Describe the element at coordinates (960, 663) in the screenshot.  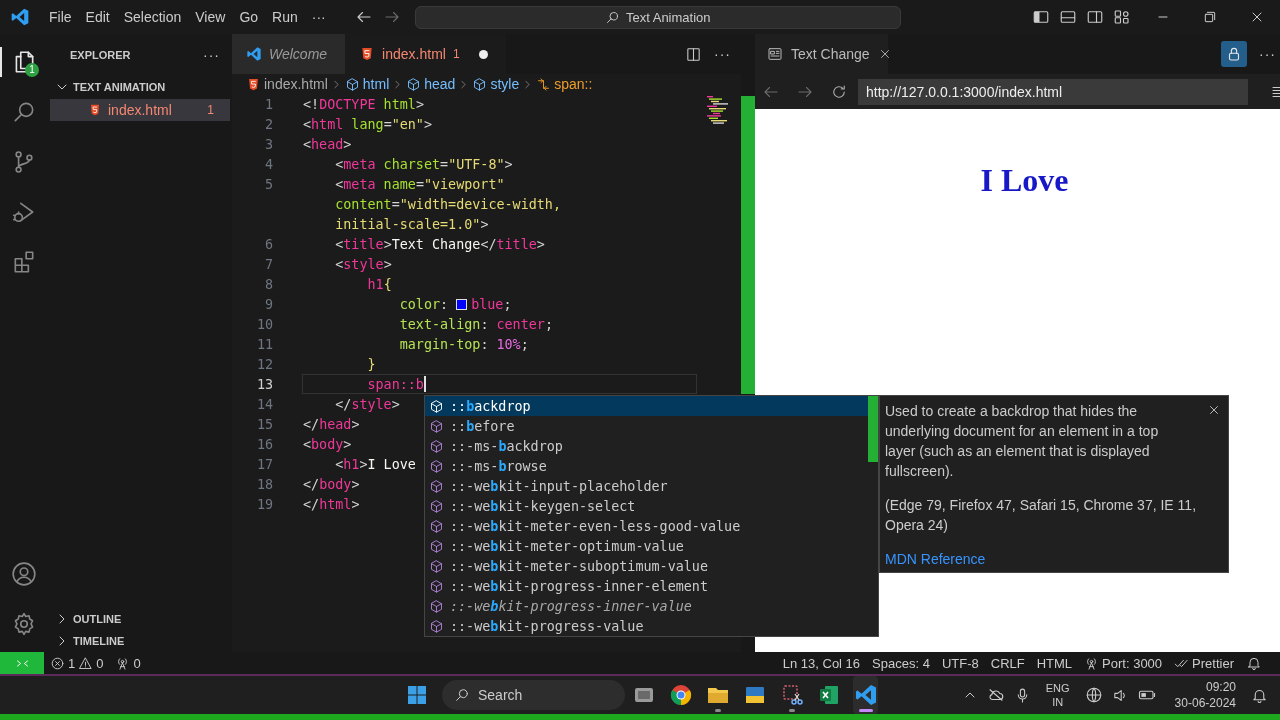
I see `status-item: UTF-8` at that location.